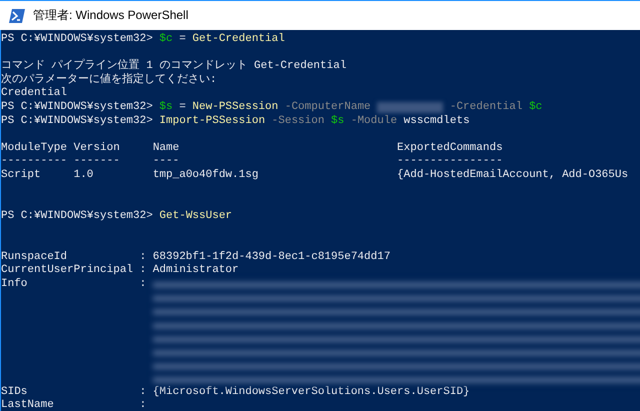 The height and width of the screenshot is (411, 640). I want to click on parameter-text: -Credential, so click(486, 107).